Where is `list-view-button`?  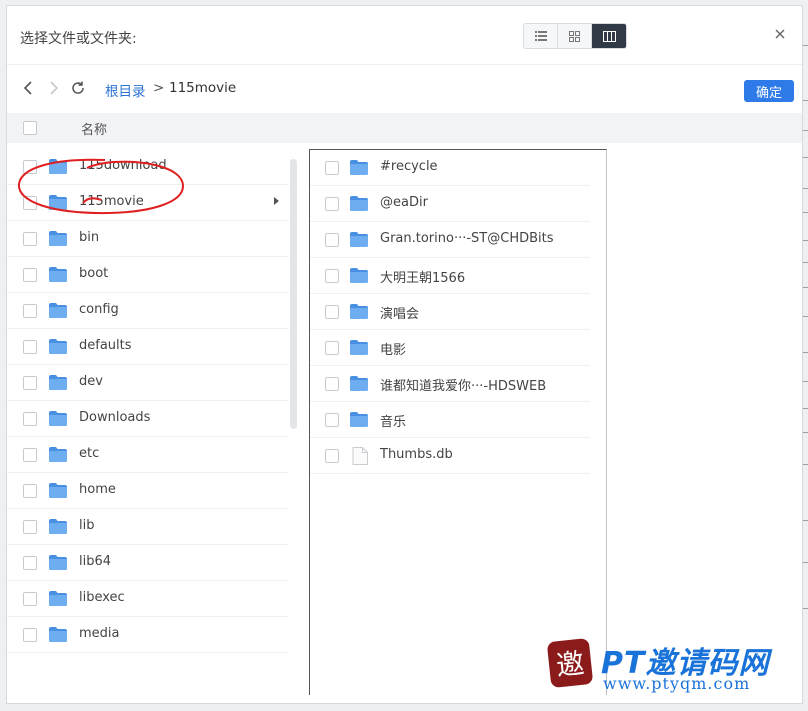
list-view-button is located at coordinates (541, 36).